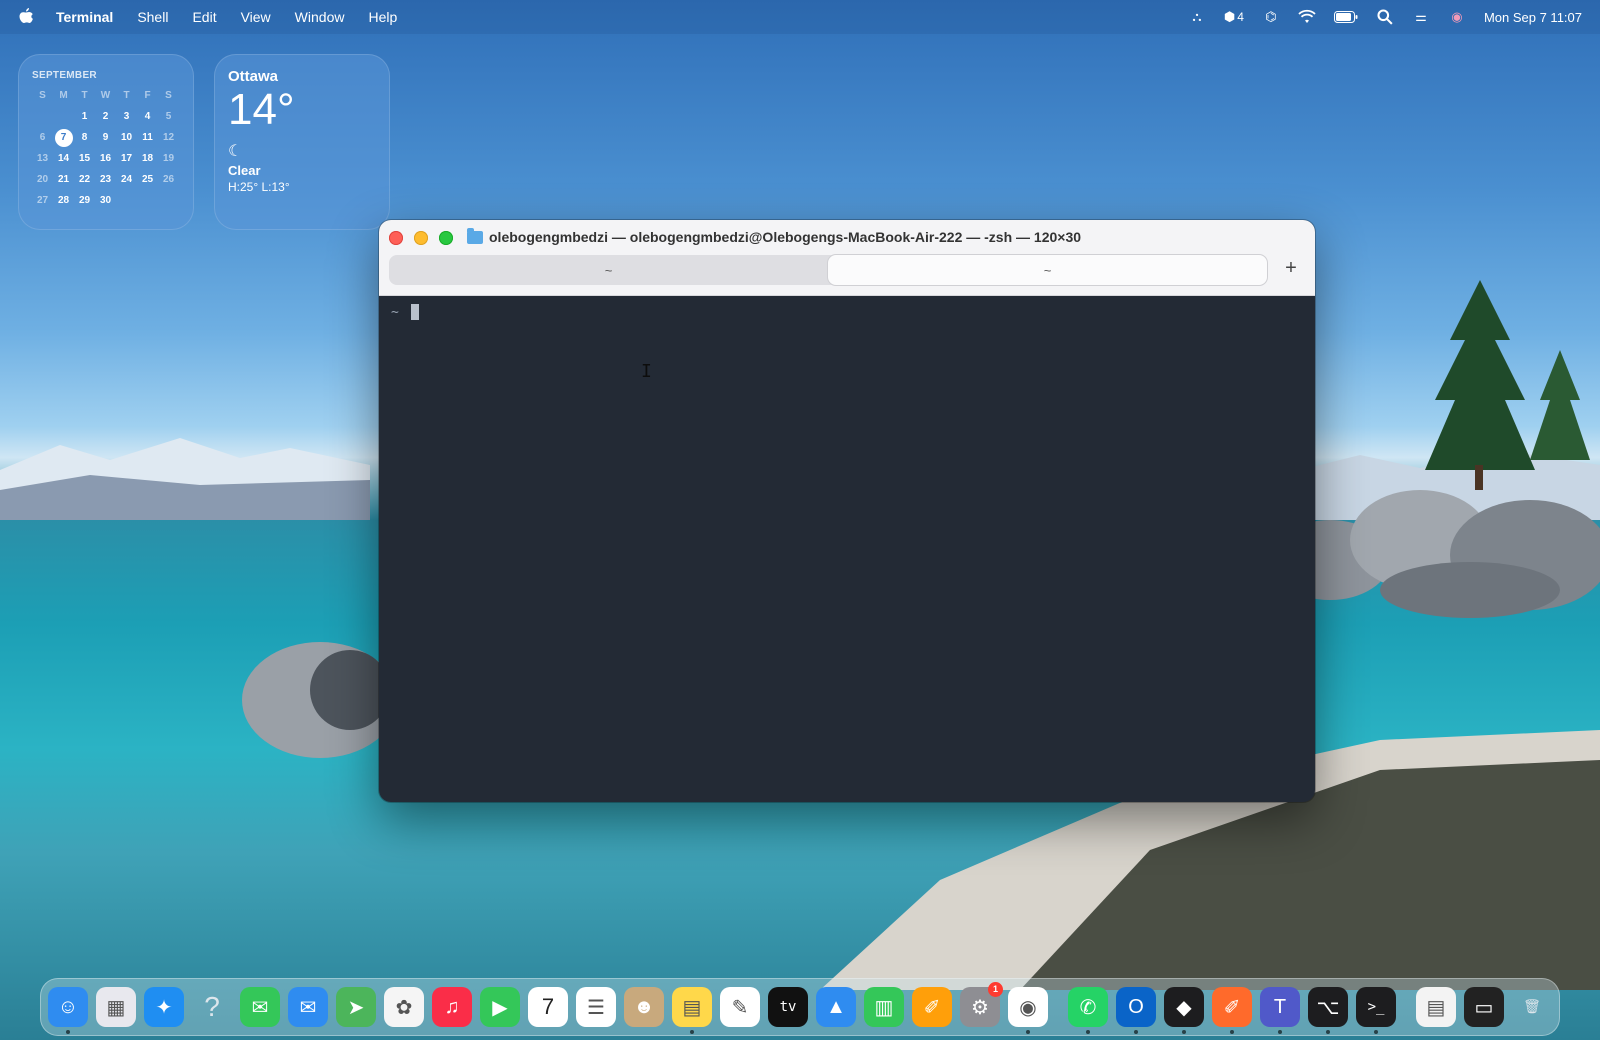 The width and height of the screenshot is (1600, 1040). Describe the element at coordinates (1533, 17) in the screenshot. I see `menubar-clock: Mon Sep 7 11:07` at that location.